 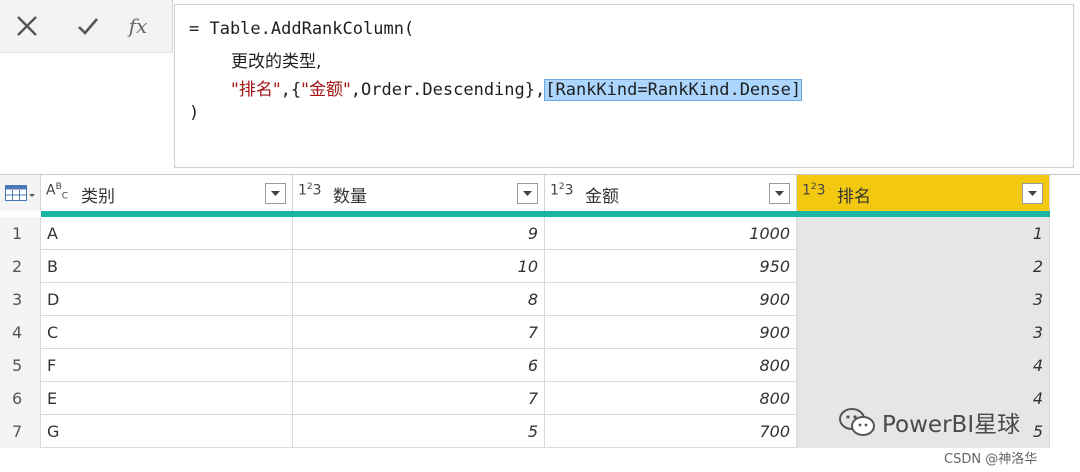 I want to click on table-row: 2 B 10 950 2, so click(x=525, y=266).